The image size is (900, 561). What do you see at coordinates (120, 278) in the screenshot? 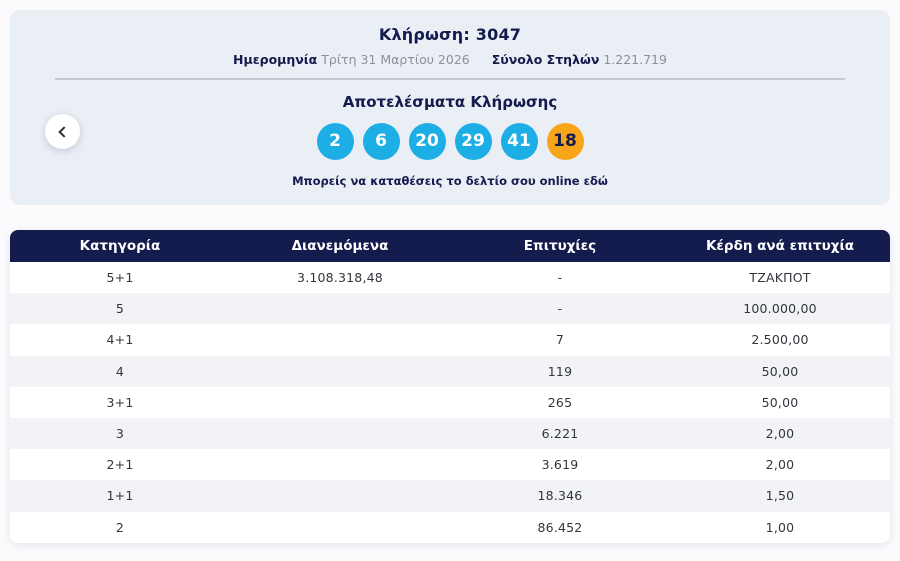
I see `table-cell-category: 5+1` at bounding box center [120, 278].